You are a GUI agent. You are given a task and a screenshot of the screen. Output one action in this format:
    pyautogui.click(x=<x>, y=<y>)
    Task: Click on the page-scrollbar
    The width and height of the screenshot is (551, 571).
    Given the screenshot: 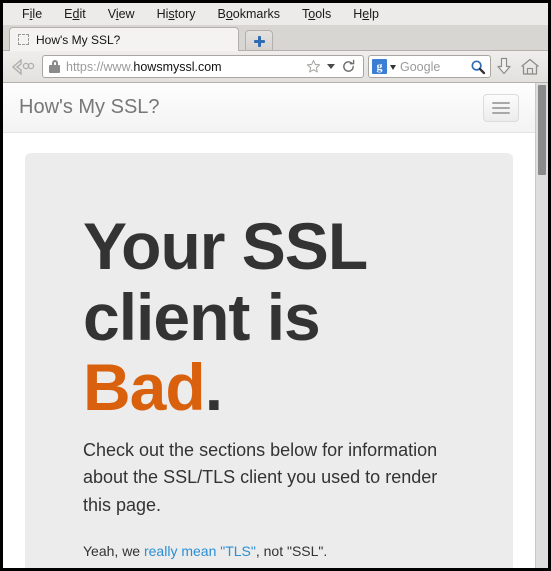 What is the action you would take?
    pyautogui.click(x=541, y=325)
    